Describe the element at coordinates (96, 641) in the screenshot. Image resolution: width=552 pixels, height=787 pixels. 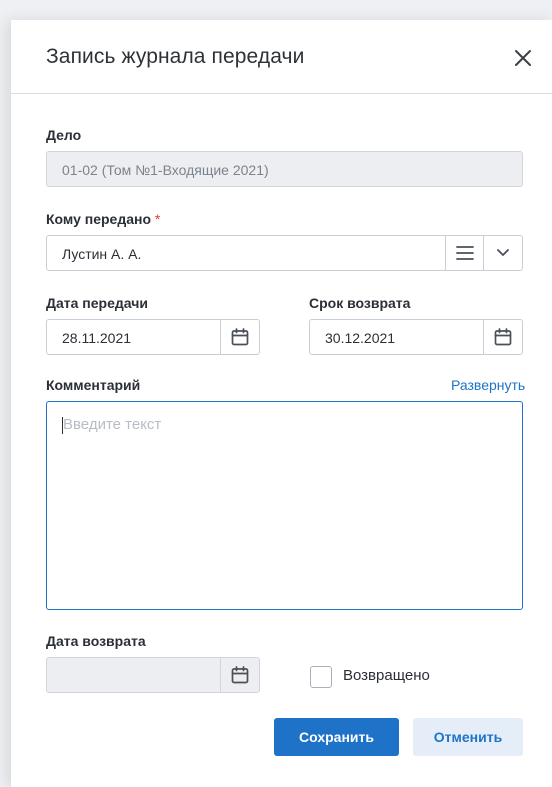
I see `return-date-label: Дата возврата` at that location.